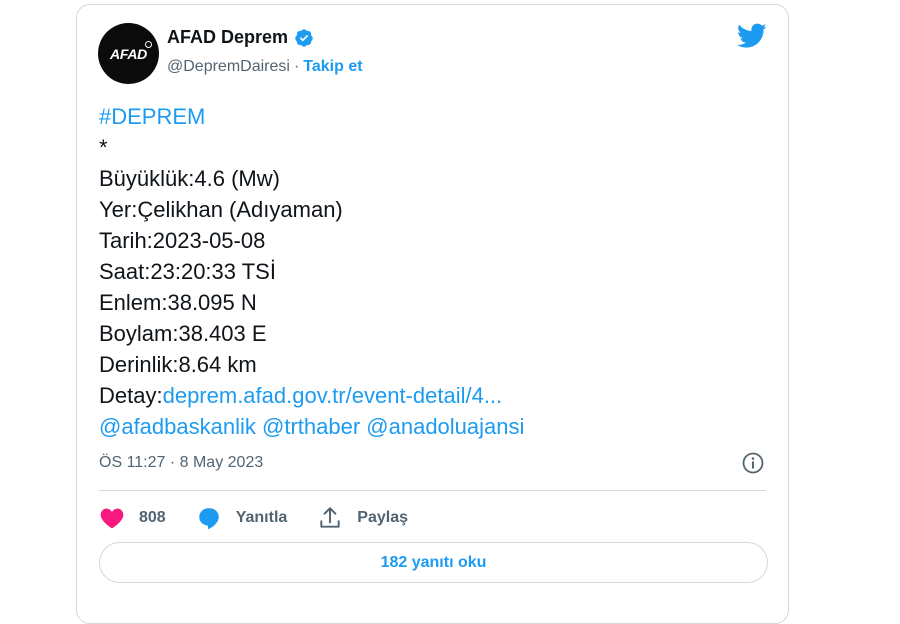 This screenshot has height=624, width=900. Describe the element at coordinates (753, 463) in the screenshot. I see `info-icon` at that location.